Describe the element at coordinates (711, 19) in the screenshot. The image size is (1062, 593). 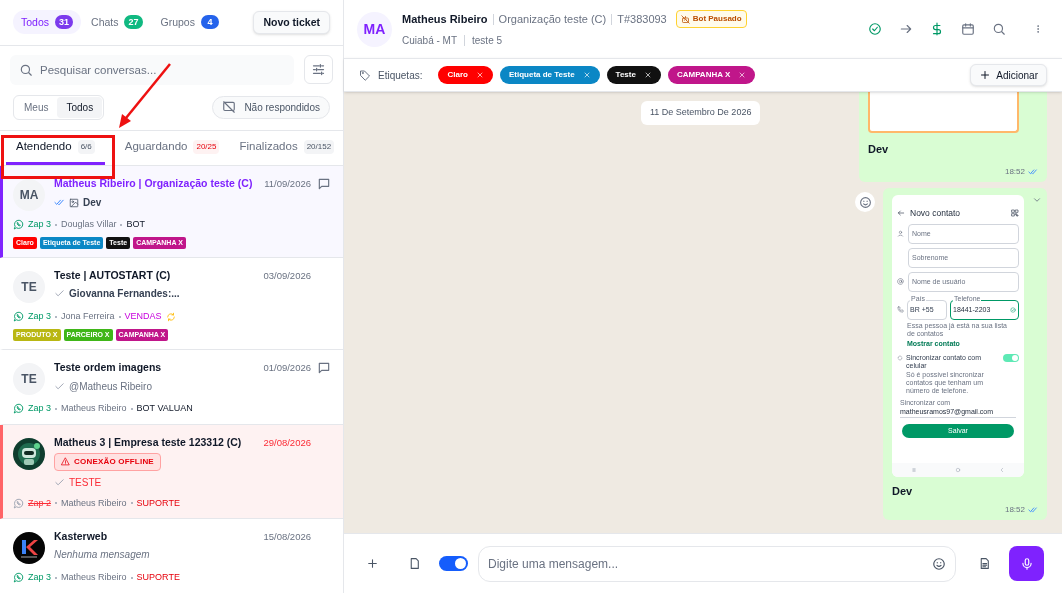
I see `bot-paused-badge: Bot Pausado` at that location.